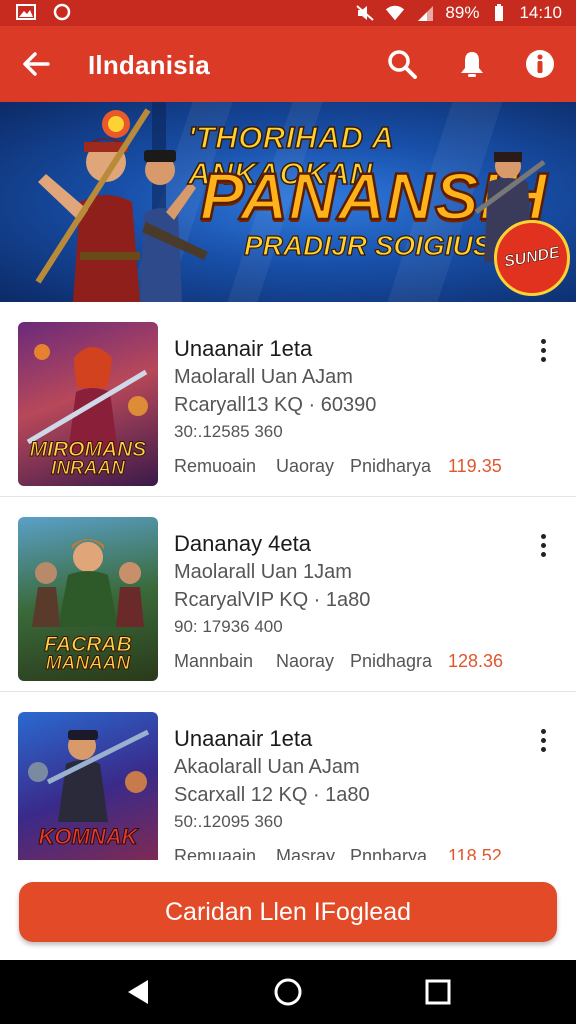 This screenshot has height=1024, width=576. I want to click on item-meta-3: Pnidhagra, so click(391, 661).